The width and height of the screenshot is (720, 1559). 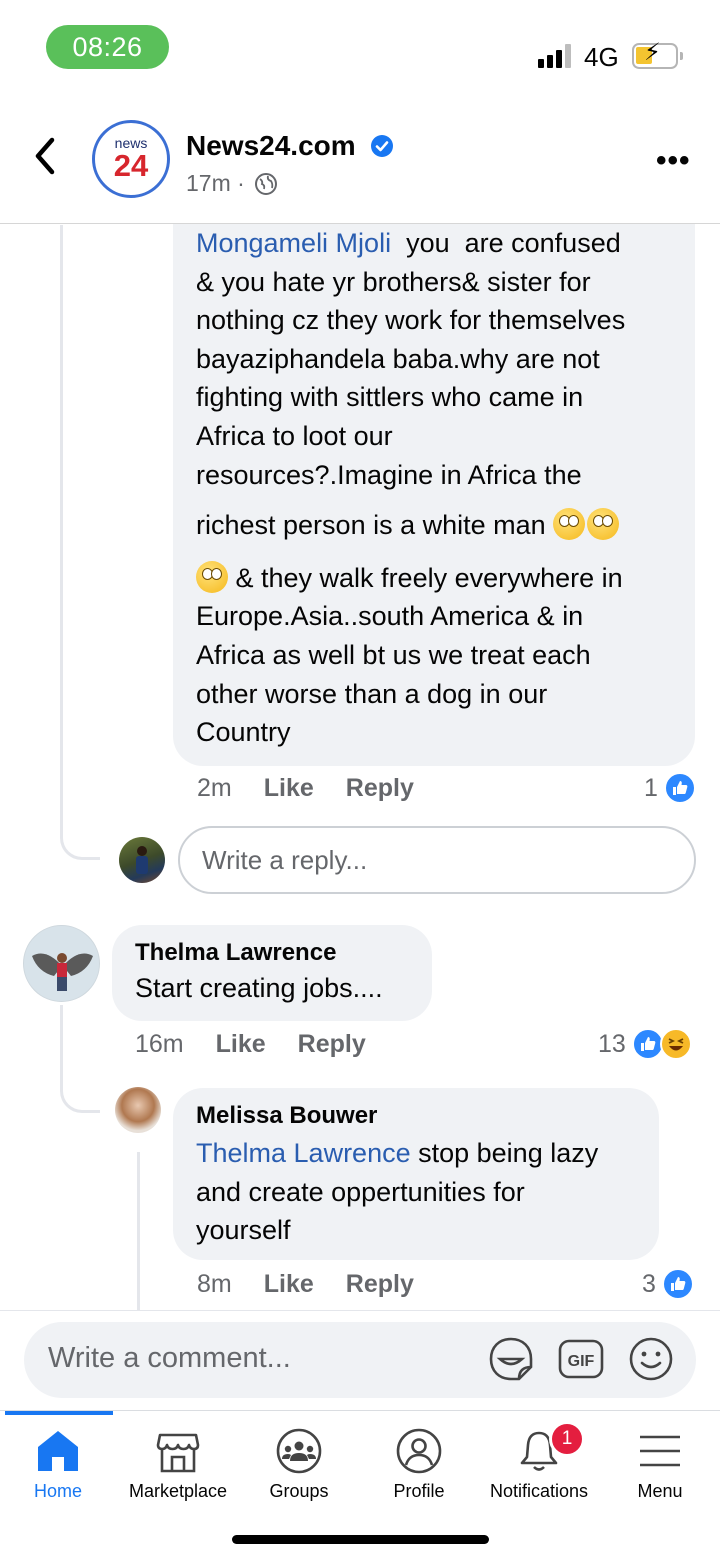 What do you see at coordinates (45, 156) in the screenshot?
I see `back-arrow-icon` at bounding box center [45, 156].